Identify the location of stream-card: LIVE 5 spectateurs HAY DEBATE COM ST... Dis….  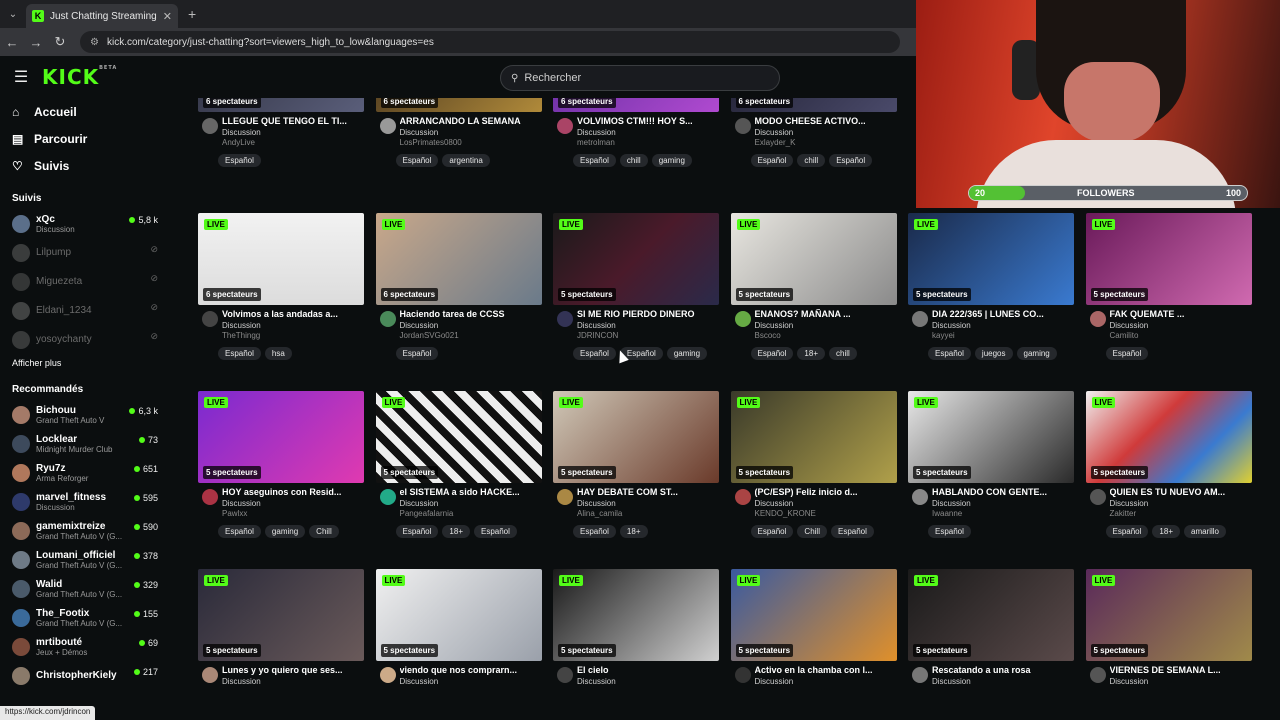
(636, 467).